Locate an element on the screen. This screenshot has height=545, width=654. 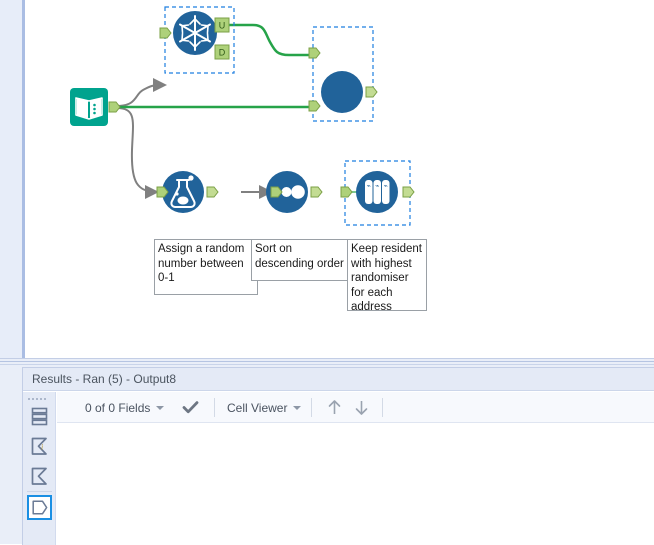
sort-tool is located at coordinates (294, 192).